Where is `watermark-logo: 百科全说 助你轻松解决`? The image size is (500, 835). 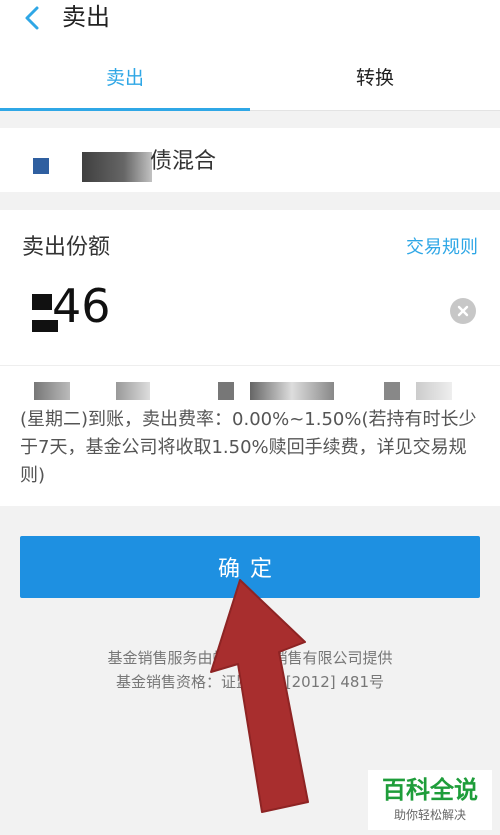 watermark-logo: 百科全说 助你轻松解决 is located at coordinates (430, 800).